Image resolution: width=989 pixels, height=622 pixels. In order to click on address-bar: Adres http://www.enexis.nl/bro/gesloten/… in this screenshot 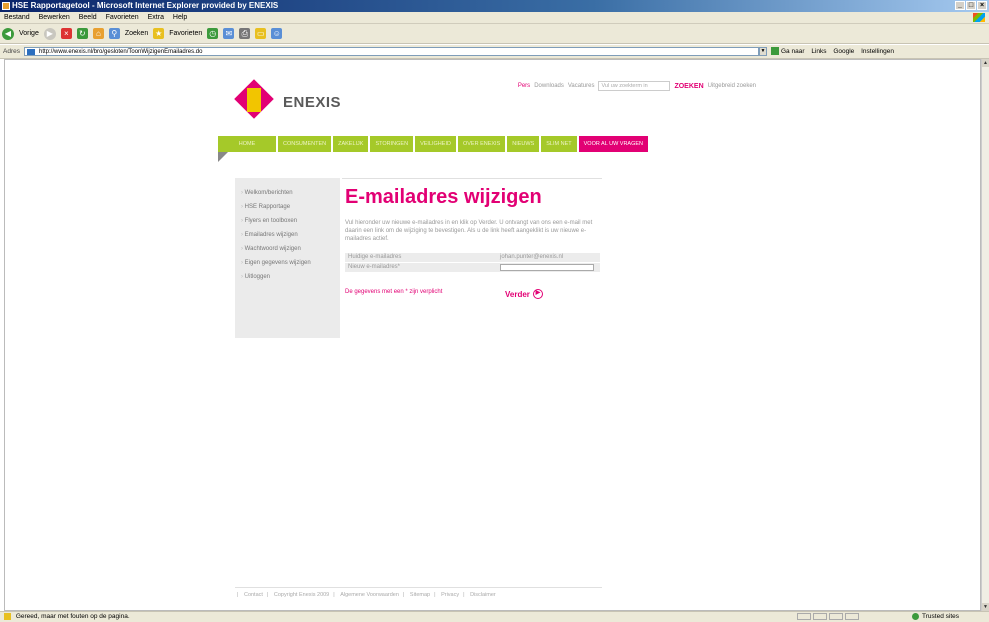, I will do `click(494, 52)`.